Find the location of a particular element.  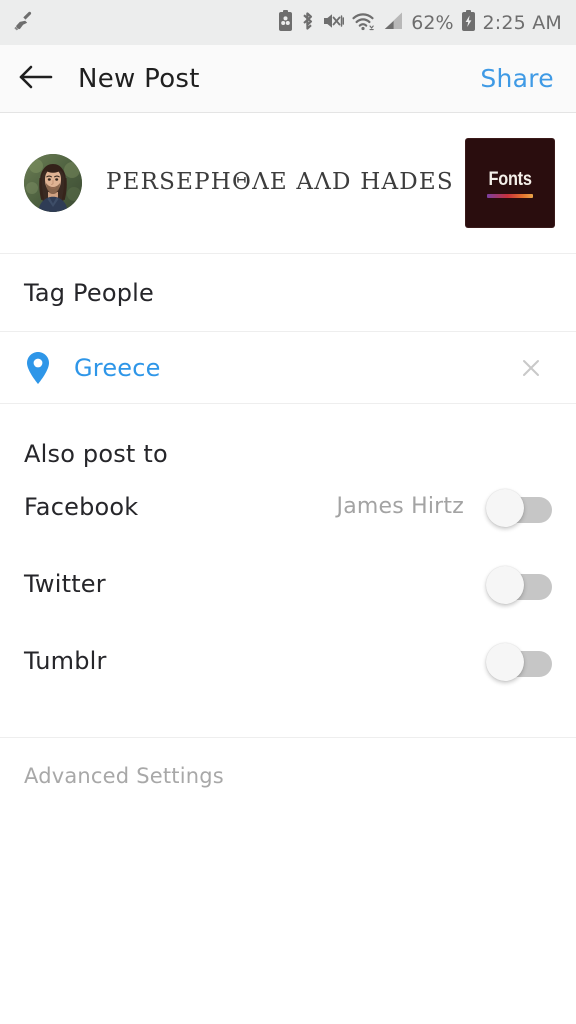

status-bar-right: 62% 2:25 AM is located at coordinates (420, 22).